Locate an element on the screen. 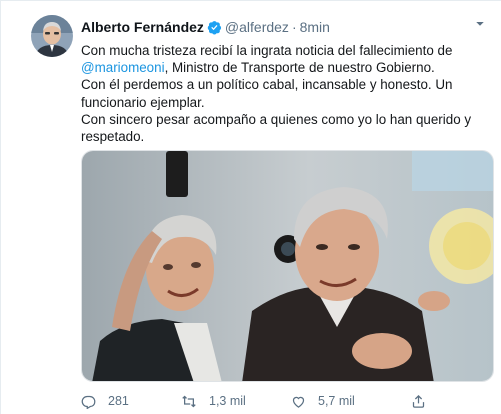  tweet-header: Alberto Fernández @alferdez · 8min is located at coordinates (205, 28).